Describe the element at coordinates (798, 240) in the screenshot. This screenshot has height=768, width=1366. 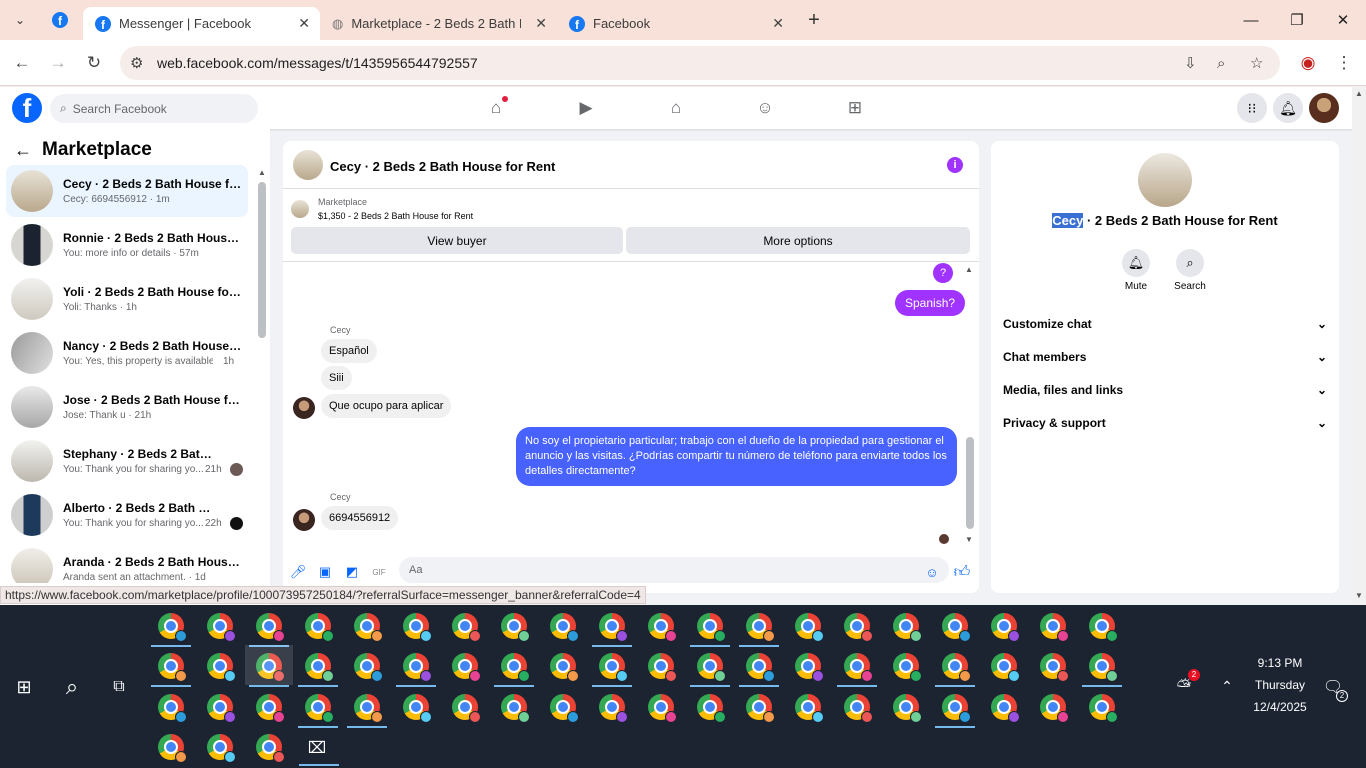
I see `more-options-button: More options` at that location.